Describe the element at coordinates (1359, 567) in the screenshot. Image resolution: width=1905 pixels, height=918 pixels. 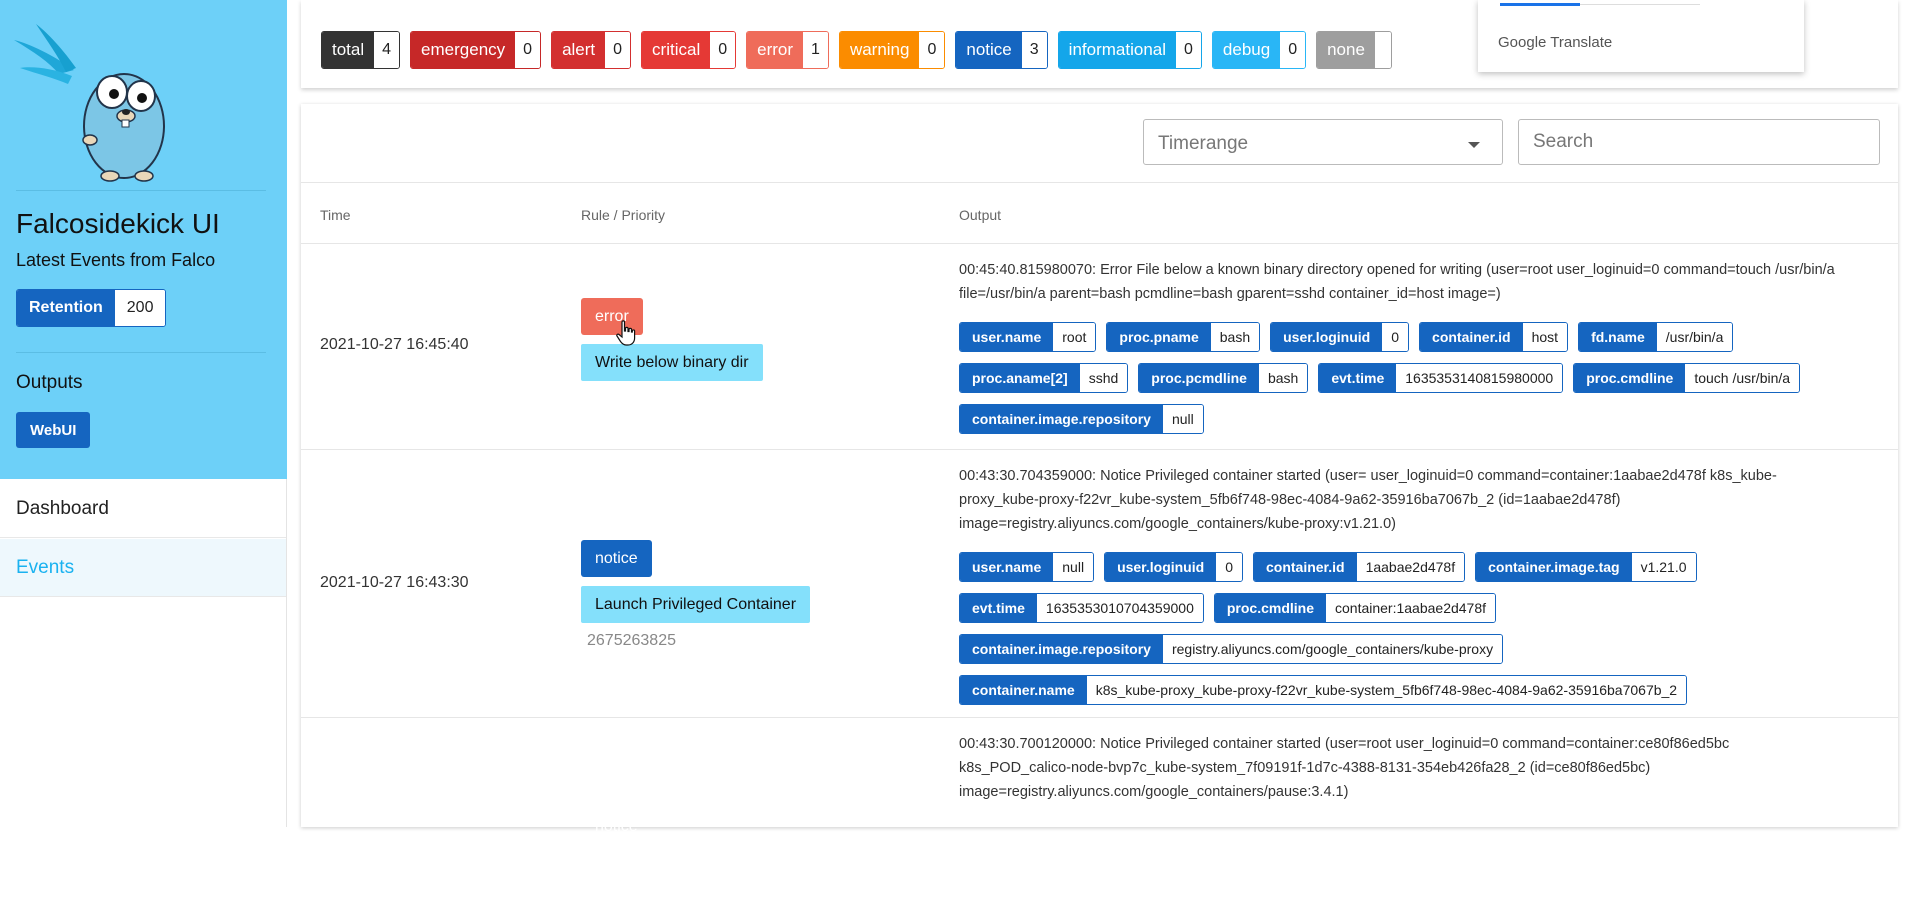
I see `output-field-chip: container.id 1aabae2d478f` at that location.